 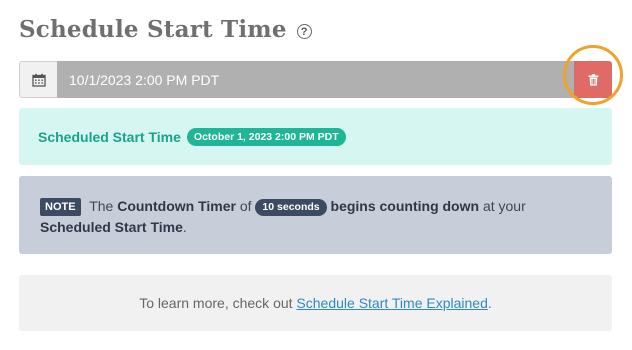 What do you see at coordinates (111, 227) in the screenshot?
I see `note-scheduled-start-time: Scheduled Start Time` at bounding box center [111, 227].